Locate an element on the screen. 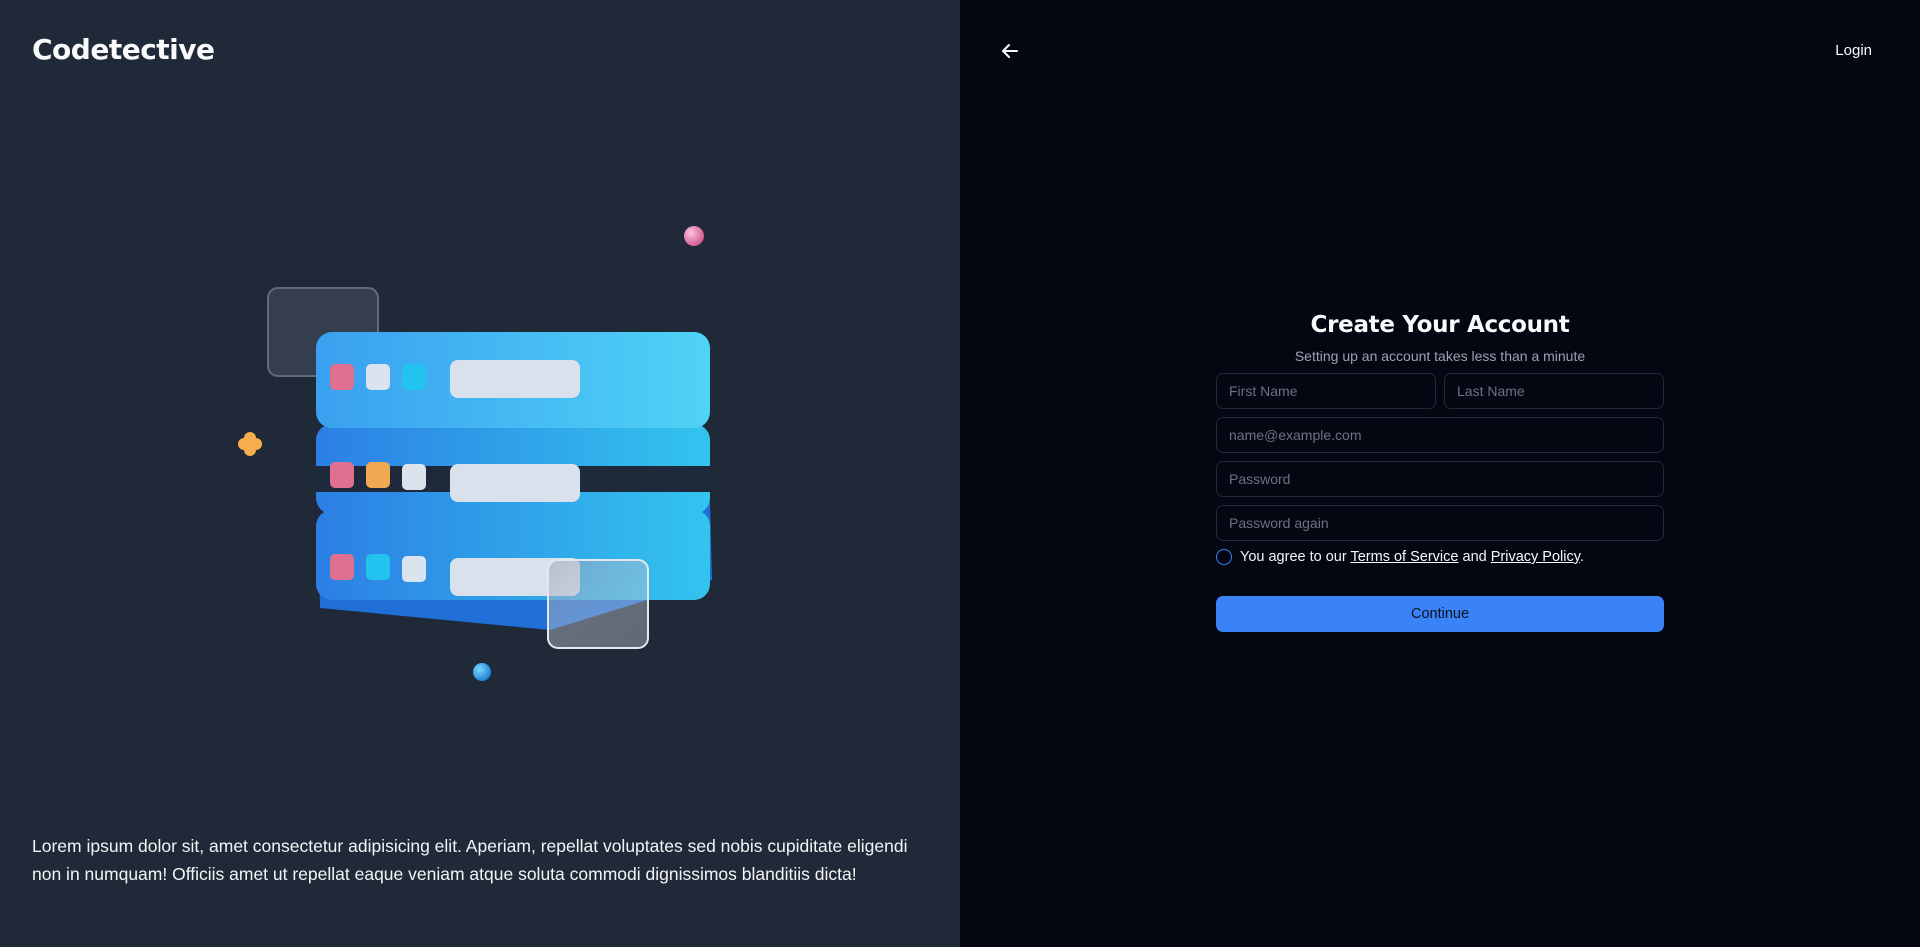 The width and height of the screenshot is (1920, 947). login-link: Login is located at coordinates (1853, 50).